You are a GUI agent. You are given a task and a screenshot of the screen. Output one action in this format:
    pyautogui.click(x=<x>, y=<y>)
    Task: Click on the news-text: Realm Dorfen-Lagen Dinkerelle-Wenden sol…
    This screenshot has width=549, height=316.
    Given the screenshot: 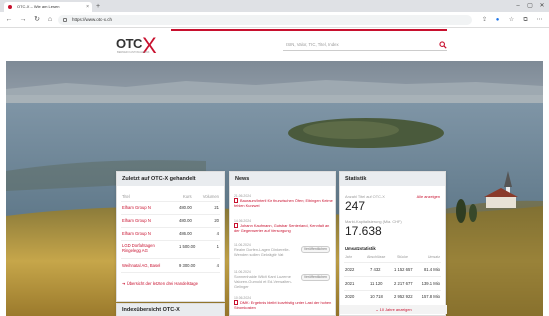 What is the action you would take?
    pyautogui.click(x=265, y=252)
    